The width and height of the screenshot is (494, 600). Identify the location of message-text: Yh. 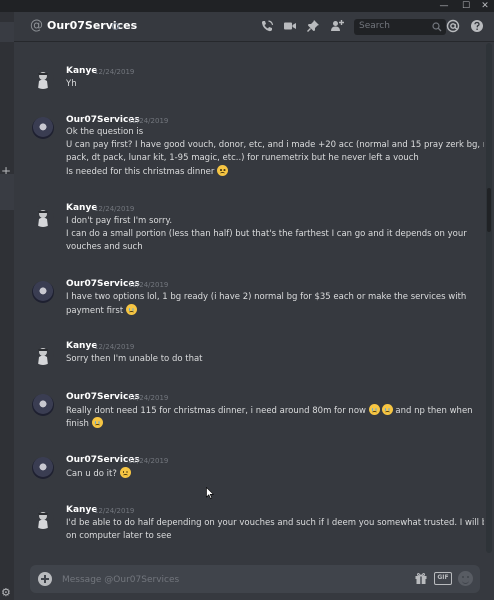
(71, 84).